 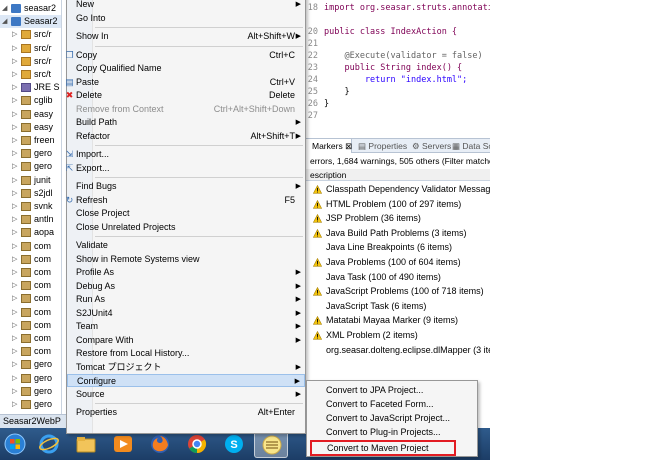 I want to click on eclipse-icon, so click(x=271, y=444).